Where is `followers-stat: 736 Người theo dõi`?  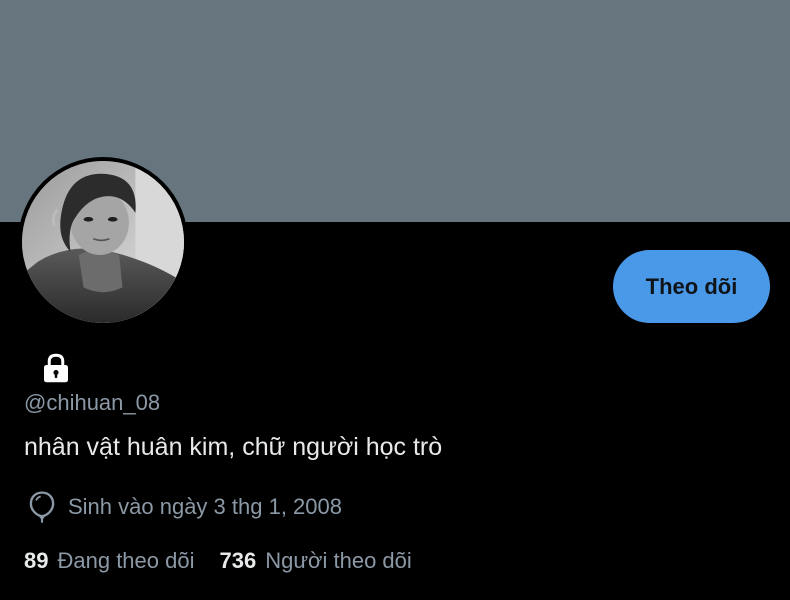 followers-stat: 736 Người theo dõi is located at coordinates (315, 561).